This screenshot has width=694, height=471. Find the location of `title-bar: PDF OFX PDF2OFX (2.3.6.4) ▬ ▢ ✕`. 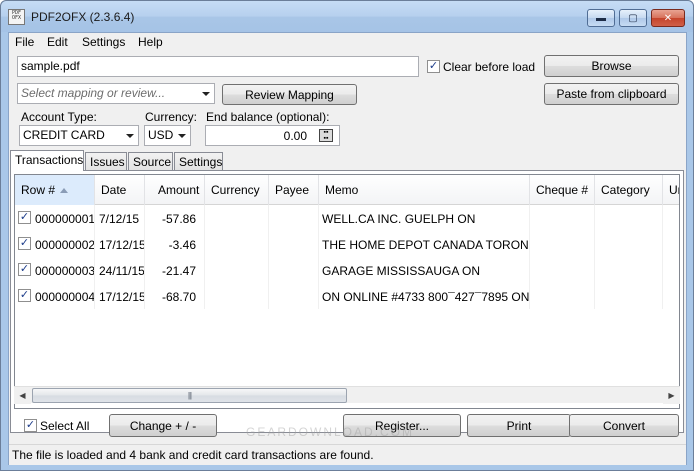

title-bar: PDF OFX PDF2OFX (2.3.6.4) ▬ ▢ ✕ is located at coordinates (347, 16).